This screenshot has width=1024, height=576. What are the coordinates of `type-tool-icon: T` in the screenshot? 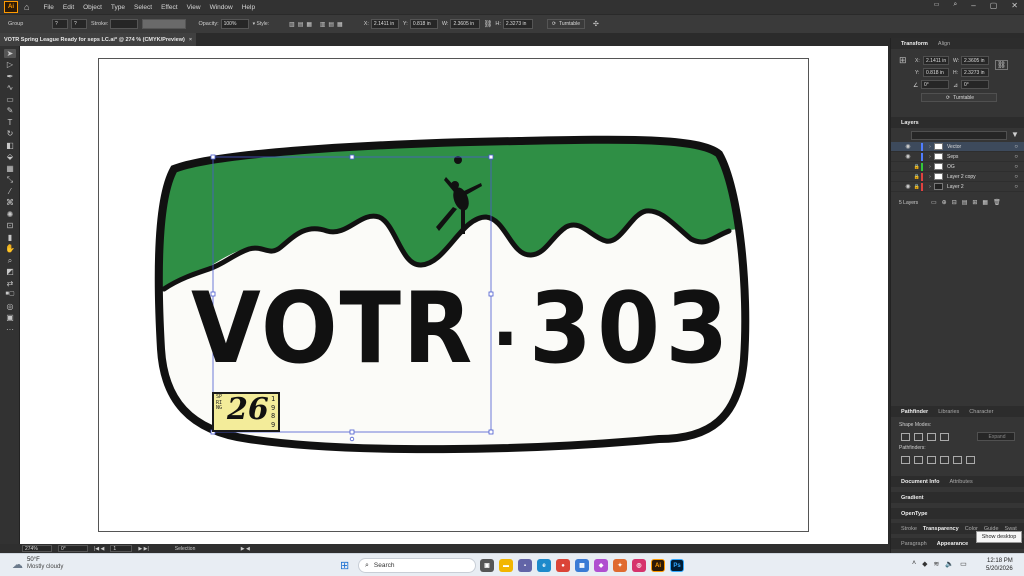 It's located at (10, 122).